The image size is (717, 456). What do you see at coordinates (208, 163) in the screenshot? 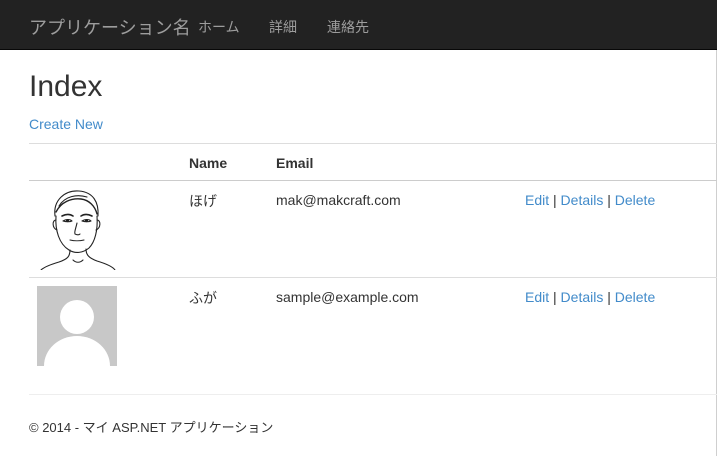
I see `name-column-header: Name` at bounding box center [208, 163].